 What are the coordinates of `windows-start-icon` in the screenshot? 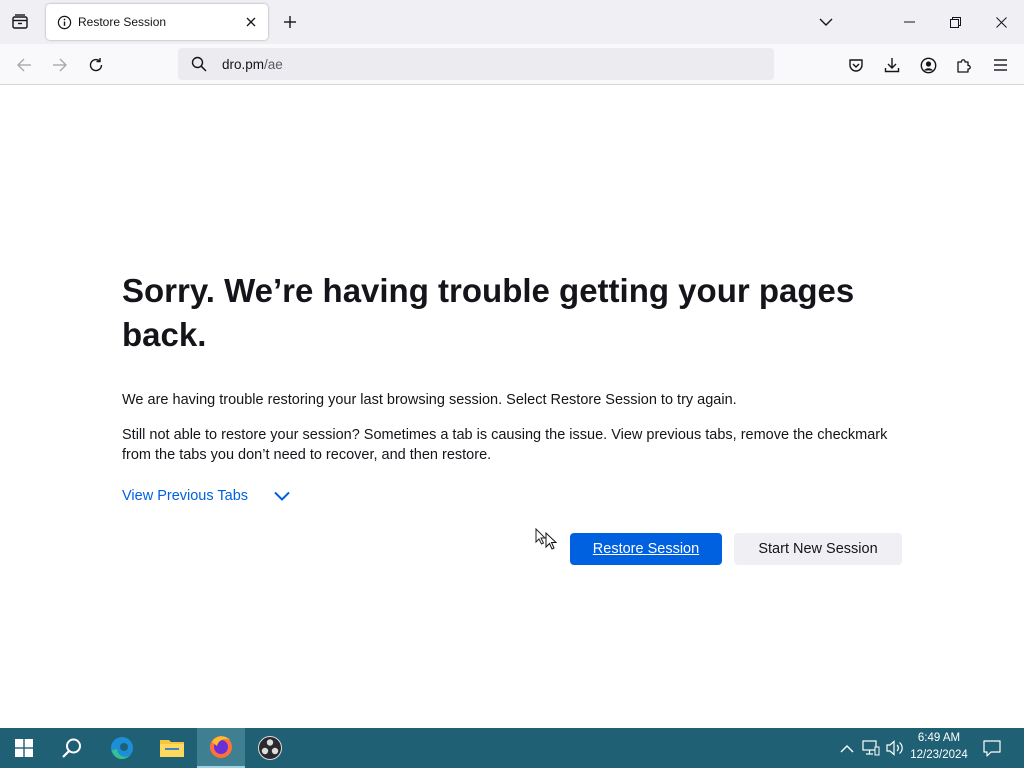 It's located at (24, 748).